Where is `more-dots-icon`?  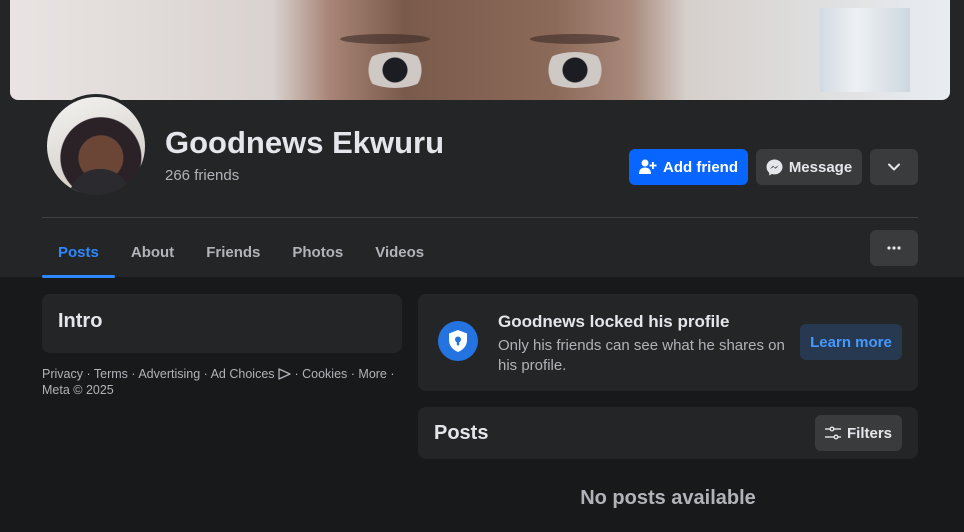 more-dots-icon is located at coordinates (894, 248).